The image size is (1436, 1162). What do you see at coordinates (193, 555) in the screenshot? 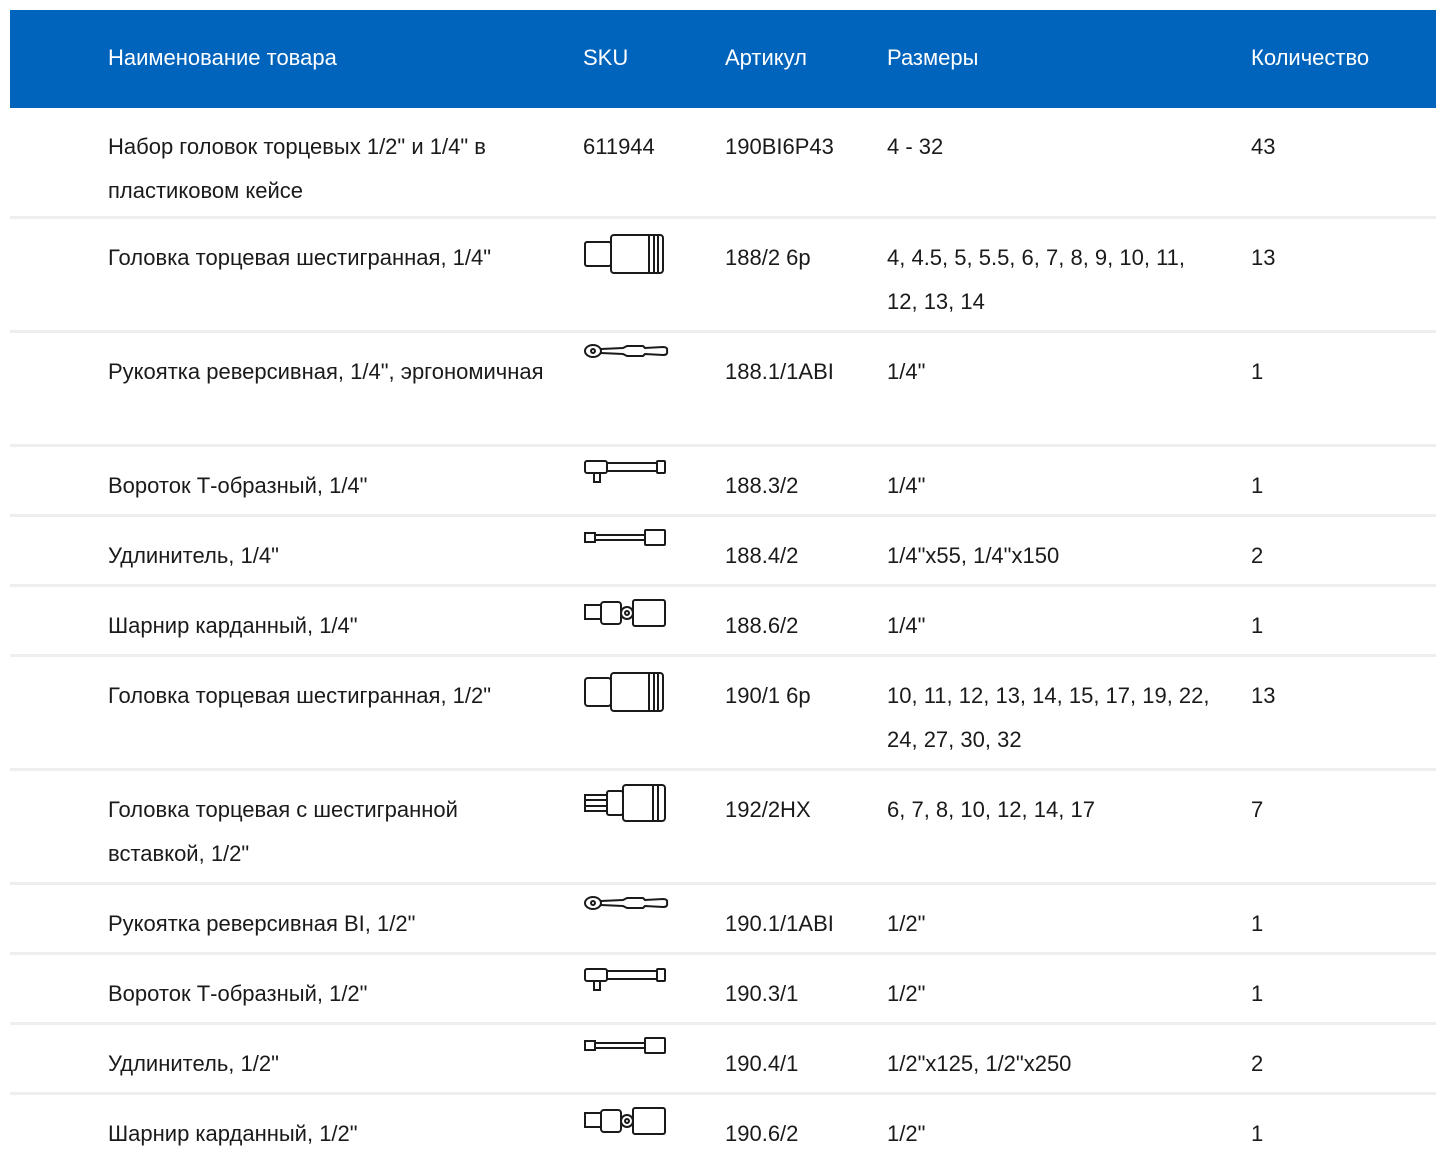
I see `product-name: Удлинитель, 1/4"` at bounding box center [193, 555].